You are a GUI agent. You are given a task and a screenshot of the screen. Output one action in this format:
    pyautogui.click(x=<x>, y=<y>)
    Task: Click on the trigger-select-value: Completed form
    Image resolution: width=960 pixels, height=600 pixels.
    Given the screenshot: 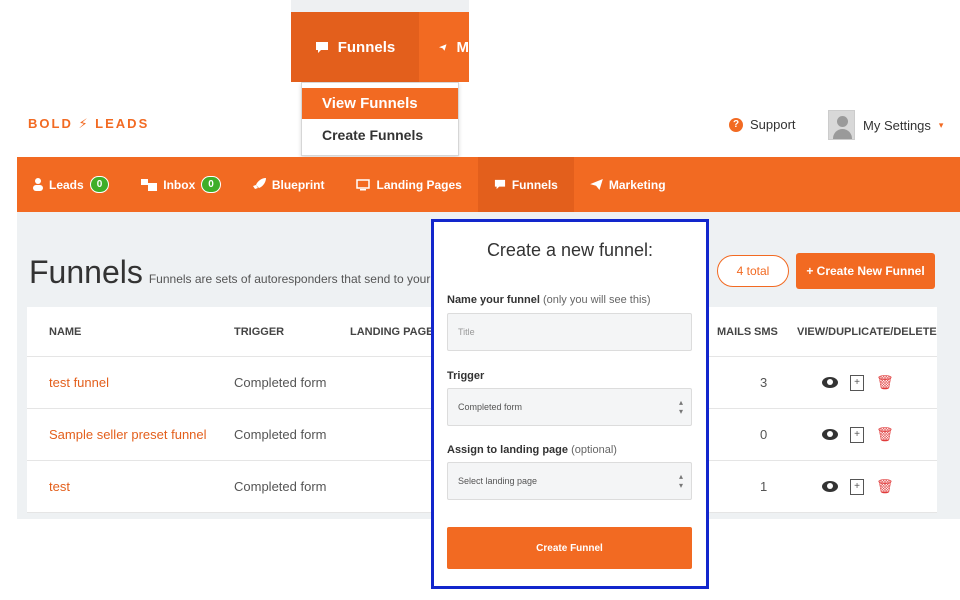 What is the action you would take?
    pyautogui.click(x=490, y=407)
    